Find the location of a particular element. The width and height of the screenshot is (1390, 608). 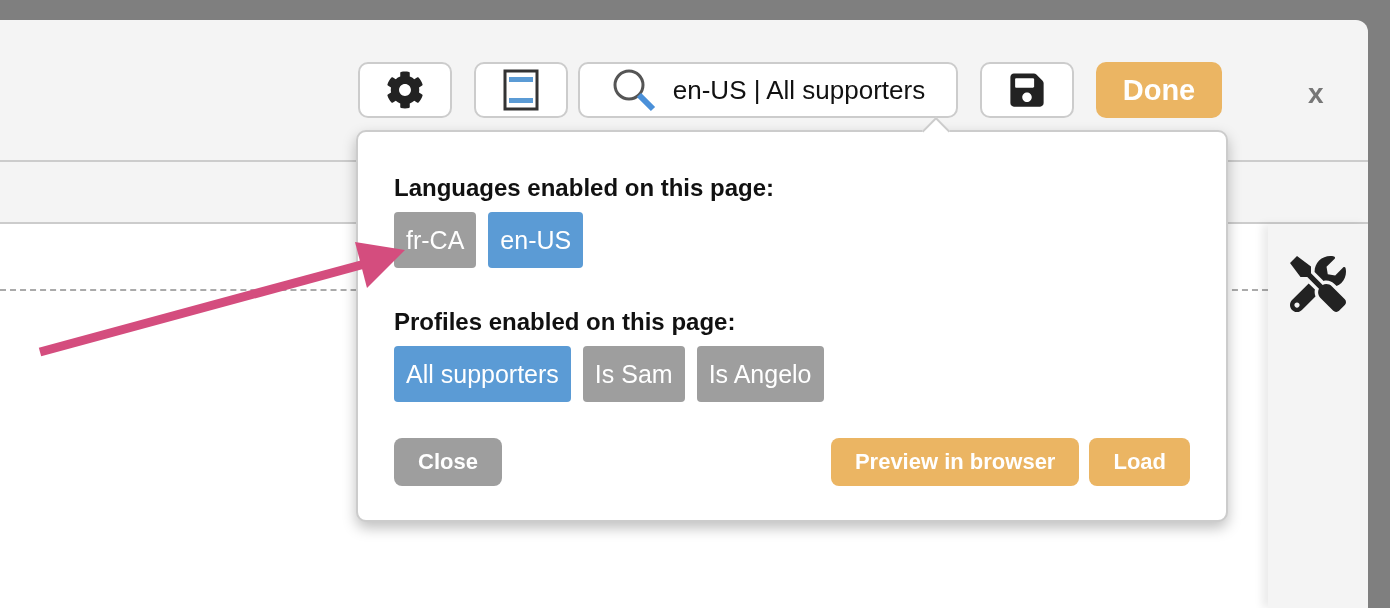

tag-chip: en-US is located at coordinates (536, 240).